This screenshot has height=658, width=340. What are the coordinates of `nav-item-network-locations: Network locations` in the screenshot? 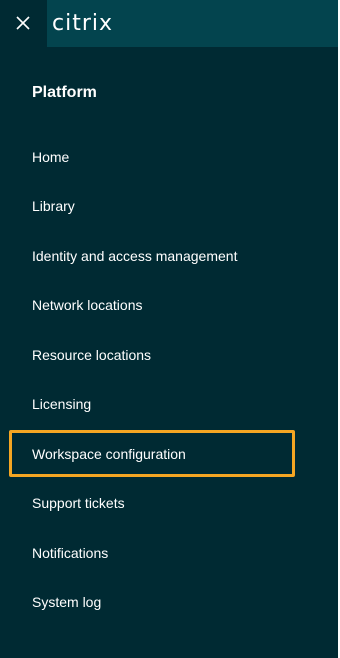 It's located at (87, 305).